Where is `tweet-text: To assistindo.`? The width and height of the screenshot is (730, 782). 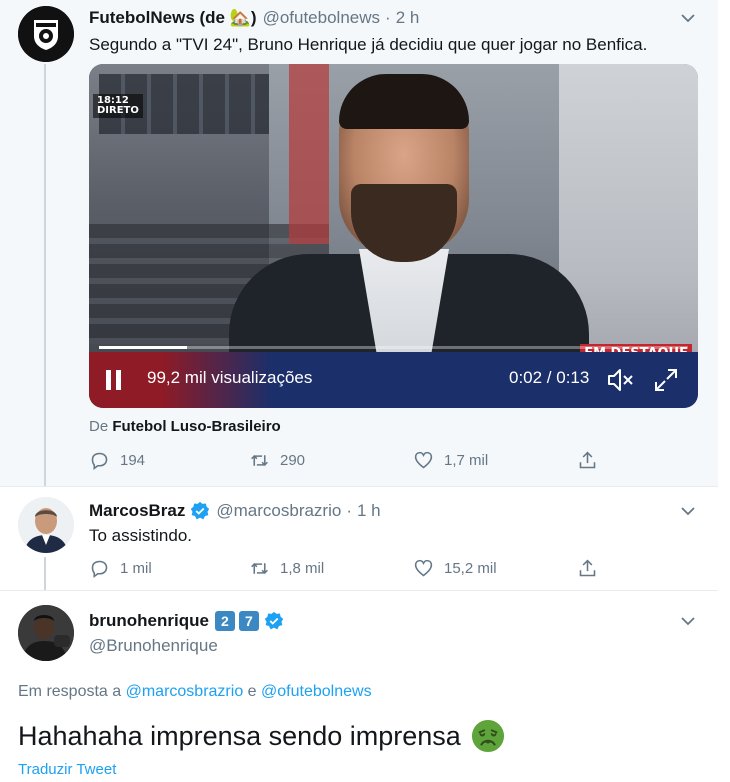
tweet-text: To assistindo. is located at coordinates (140, 535).